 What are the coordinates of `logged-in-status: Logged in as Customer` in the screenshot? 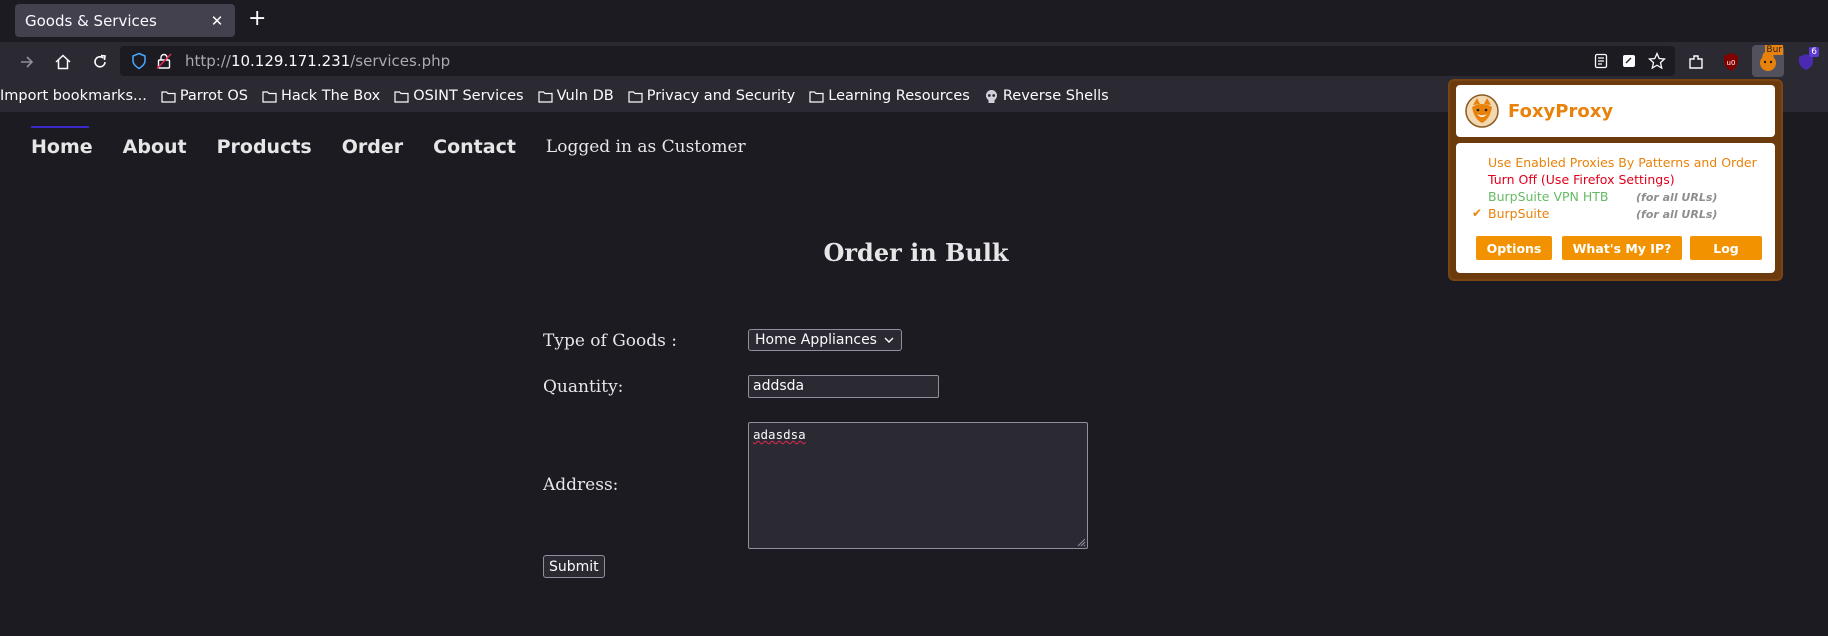 It's located at (645, 147).